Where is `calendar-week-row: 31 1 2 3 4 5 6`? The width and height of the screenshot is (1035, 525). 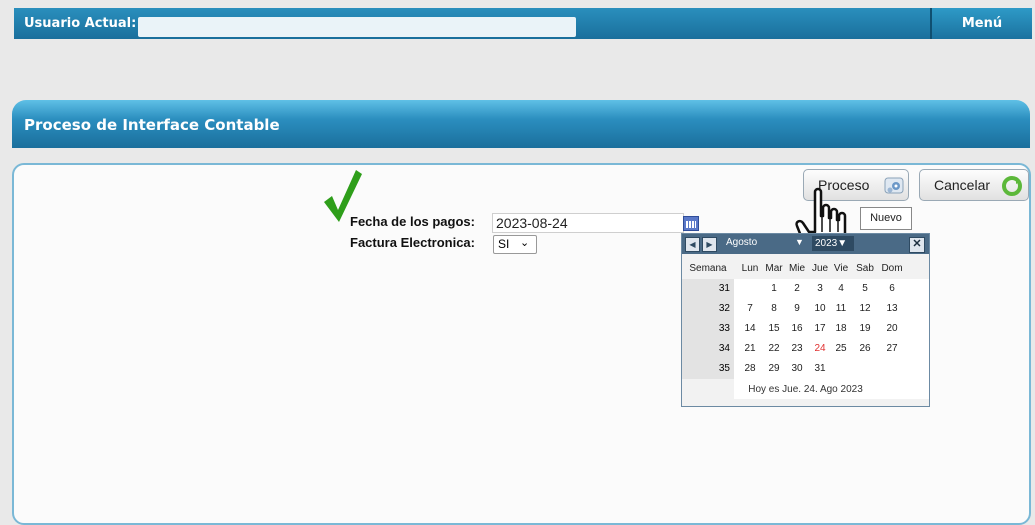 calendar-week-row: 31 1 2 3 4 5 6 is located at coordinates (805, 289).